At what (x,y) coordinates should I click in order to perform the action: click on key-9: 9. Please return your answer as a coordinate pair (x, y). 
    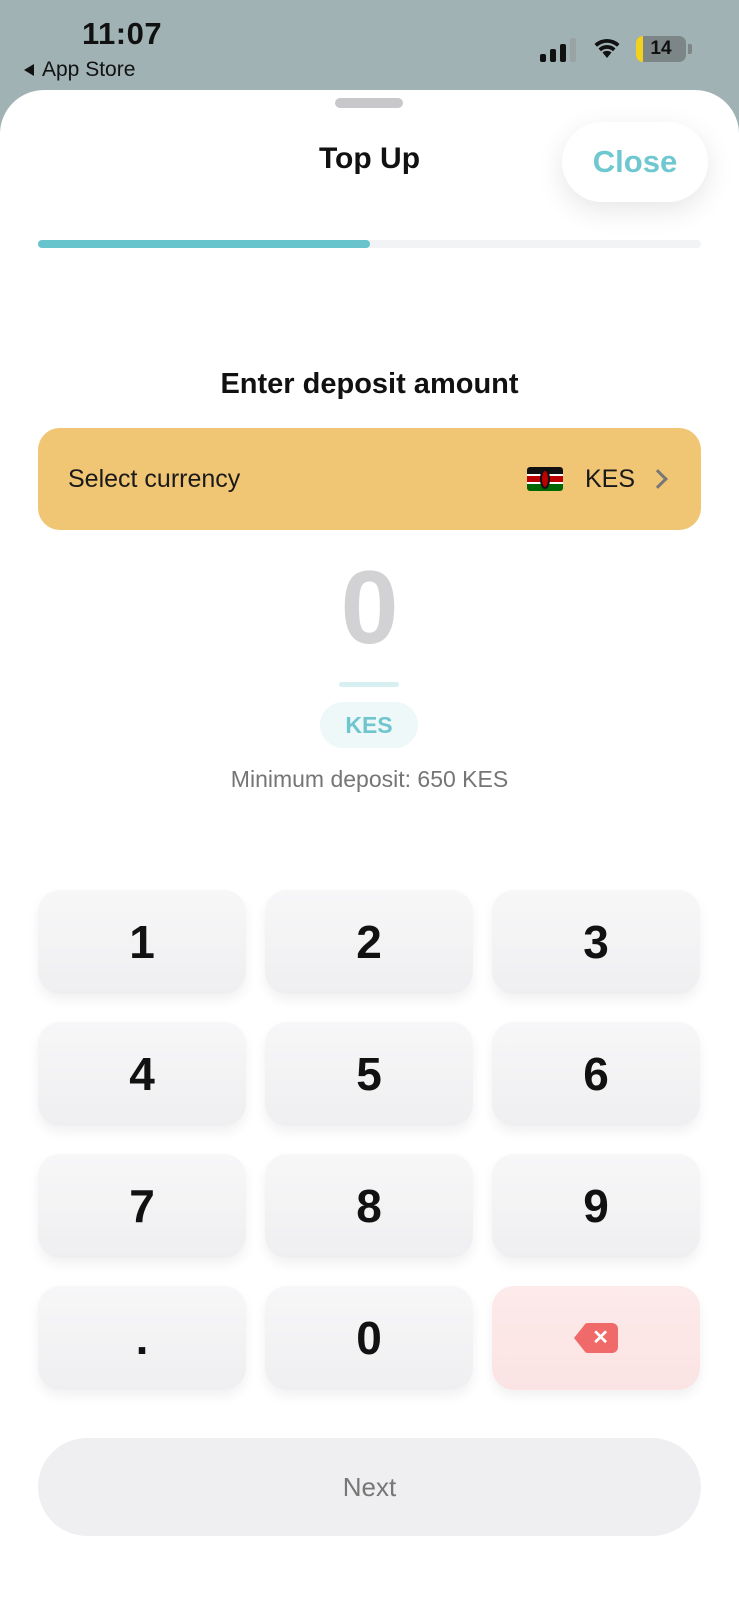
    Looking at the image, I should click on (596, 1206).